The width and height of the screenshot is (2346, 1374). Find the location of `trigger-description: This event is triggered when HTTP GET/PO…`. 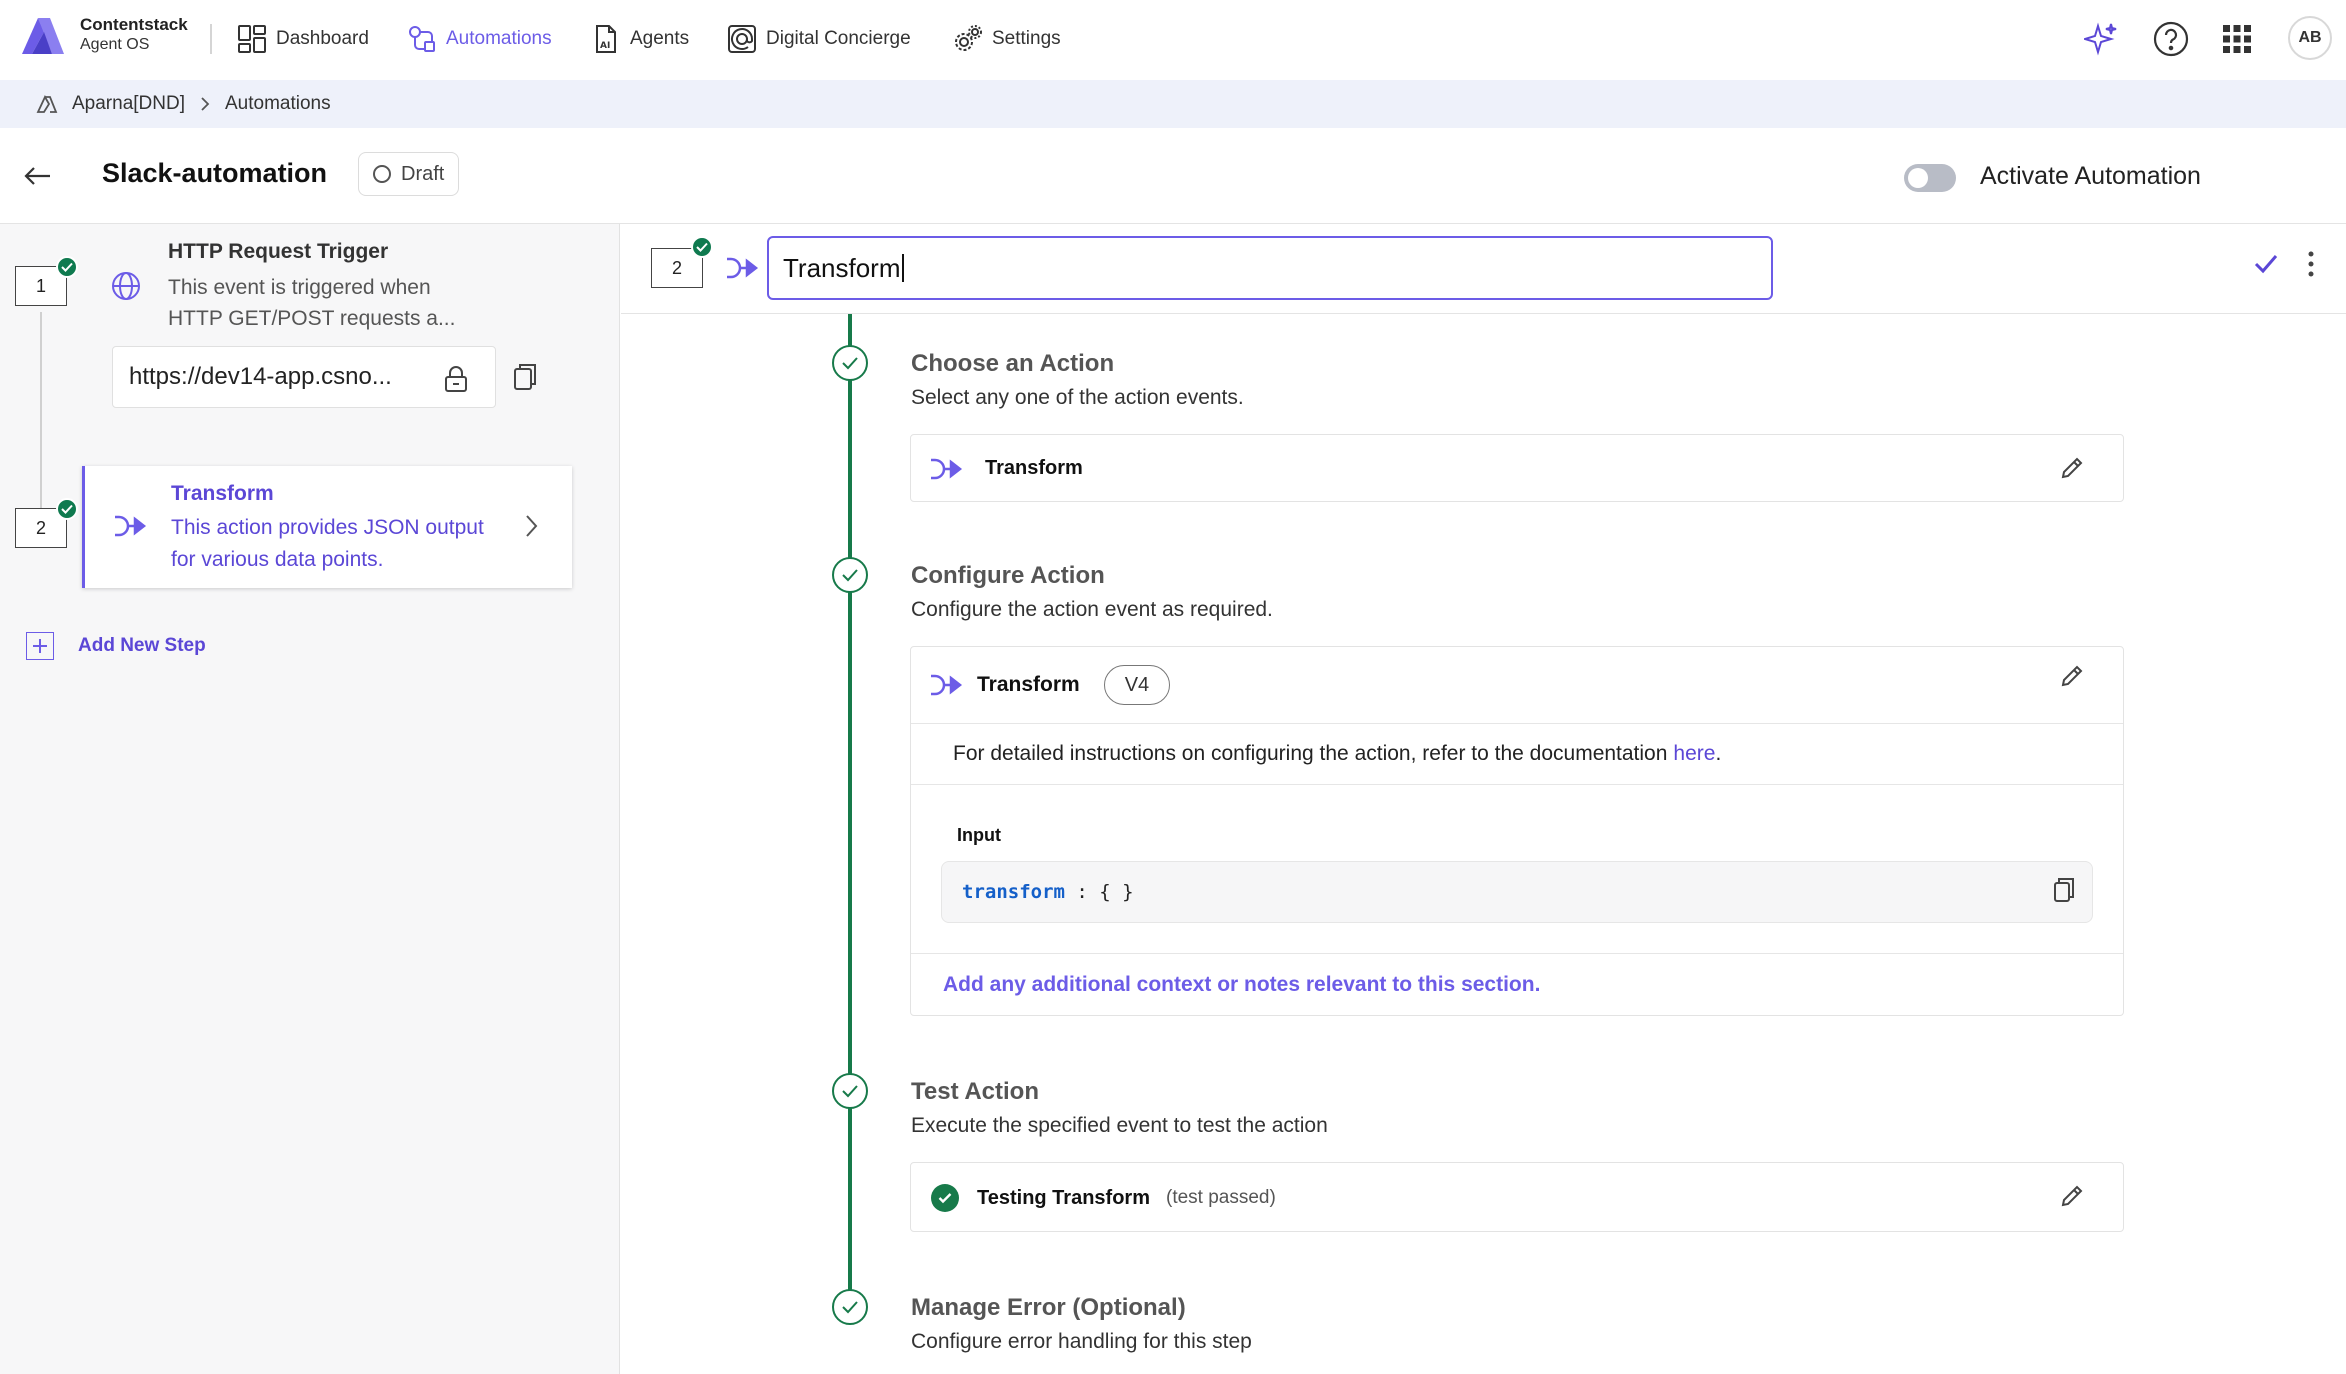

trigger-description: This event is triggered when HTTP GET/PO… is located at coordinates (312, 303).